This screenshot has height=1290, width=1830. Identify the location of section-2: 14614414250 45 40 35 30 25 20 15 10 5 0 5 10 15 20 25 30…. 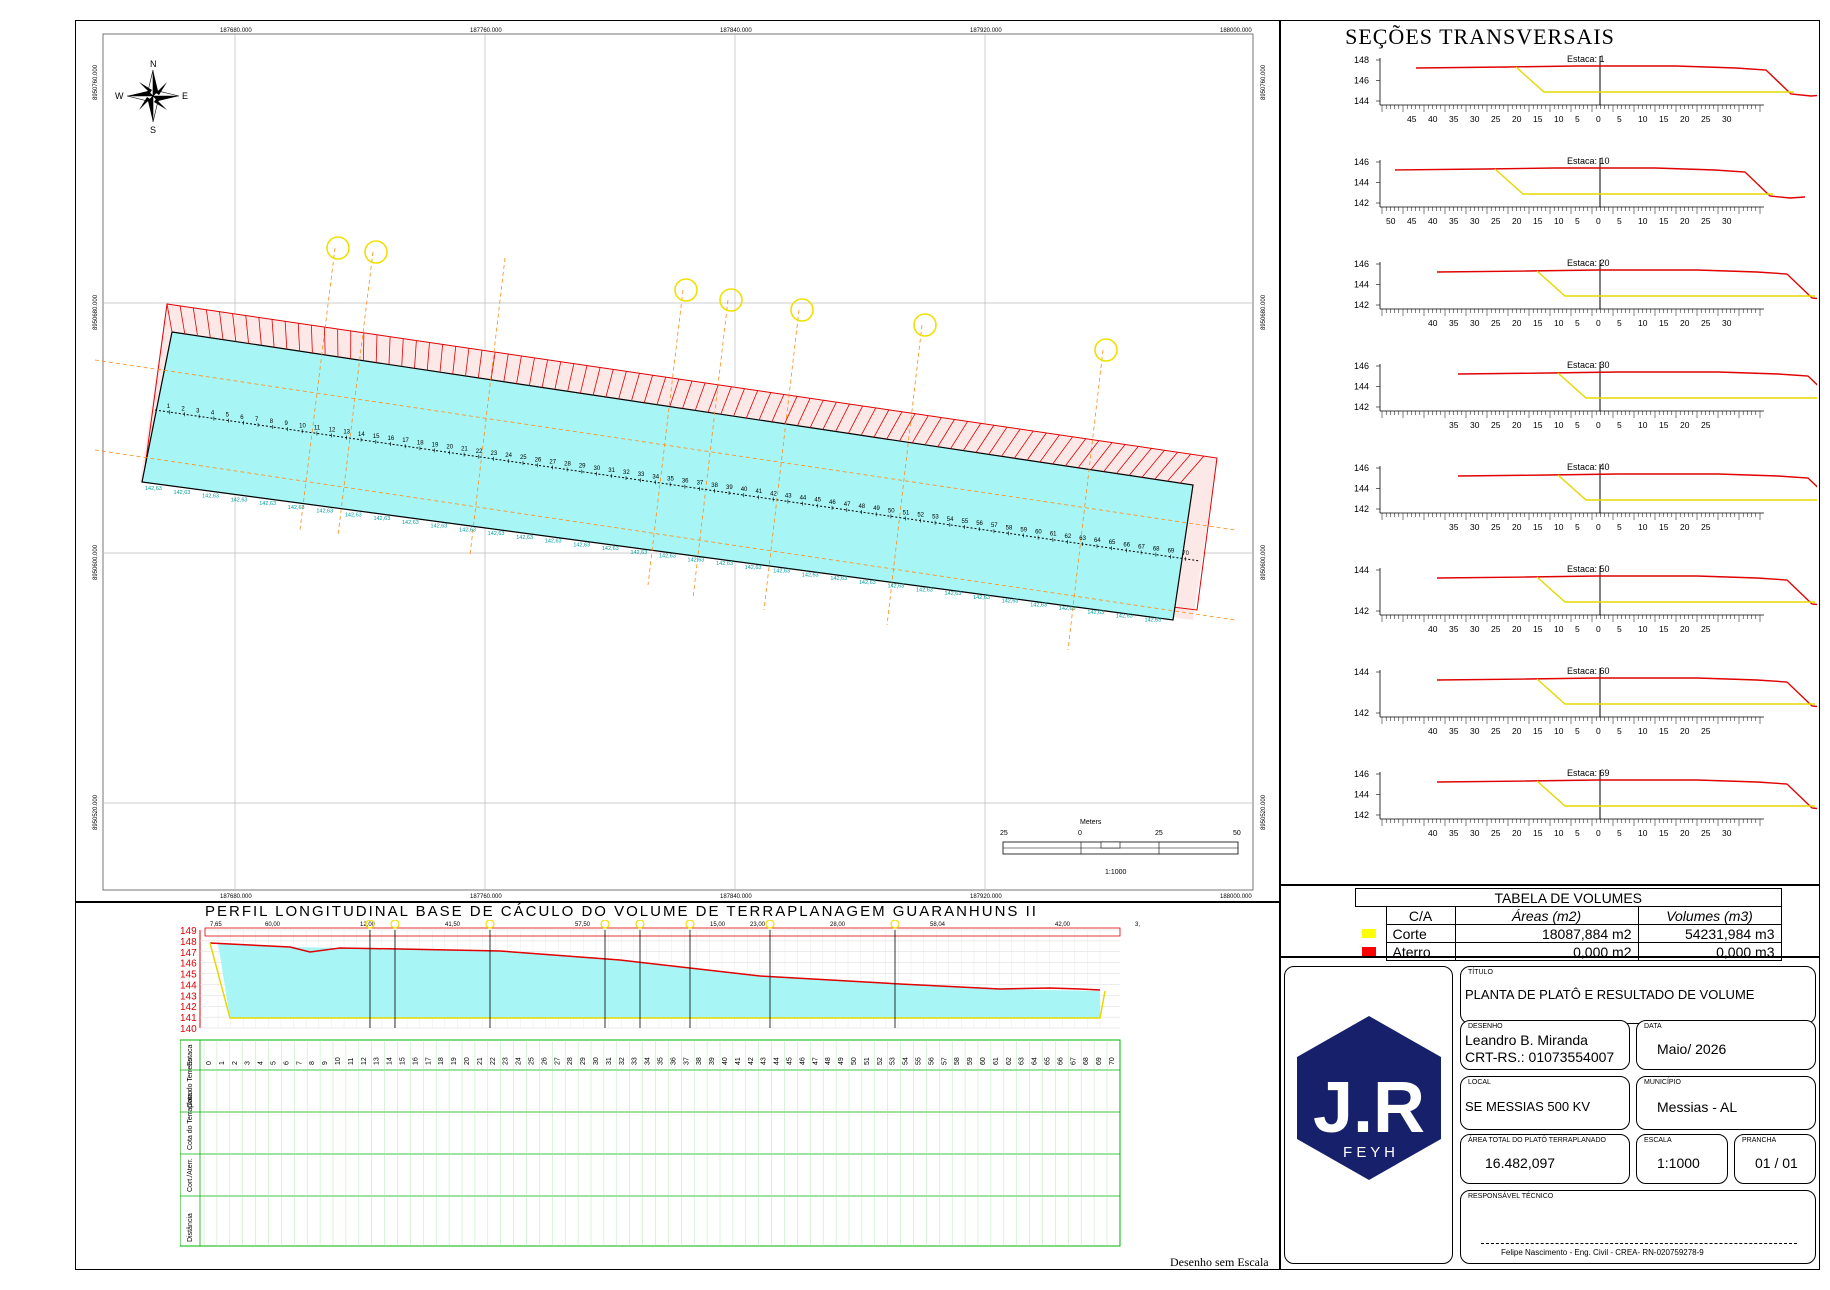
(1580, 191).